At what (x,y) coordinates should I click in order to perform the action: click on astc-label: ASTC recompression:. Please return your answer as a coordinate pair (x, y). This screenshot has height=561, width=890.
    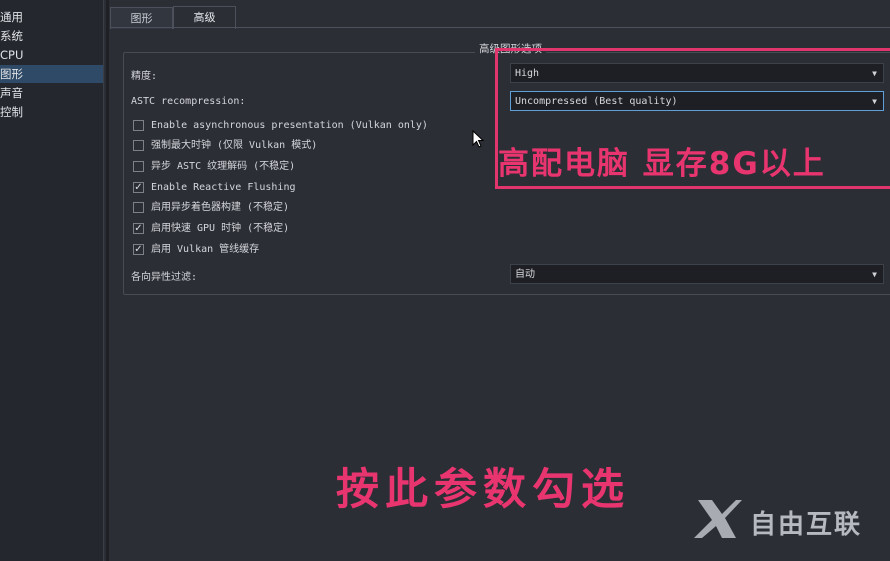
    Looking at the image, I should click on (188, 101).